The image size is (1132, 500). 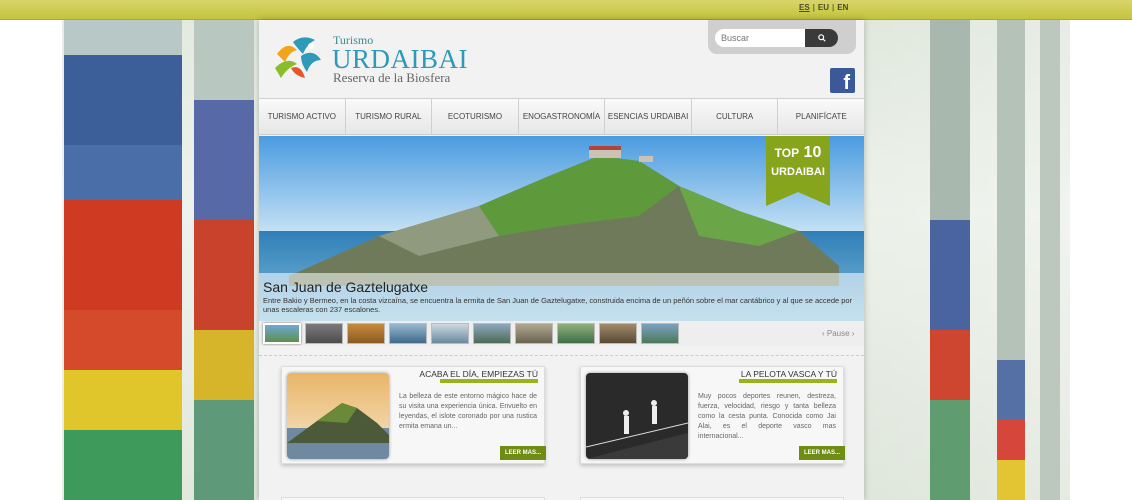 What do you see at coordinates (798, 152) in the screenshot?
I see `top10-line1: TOP 10` at bounding box center [798, 152].